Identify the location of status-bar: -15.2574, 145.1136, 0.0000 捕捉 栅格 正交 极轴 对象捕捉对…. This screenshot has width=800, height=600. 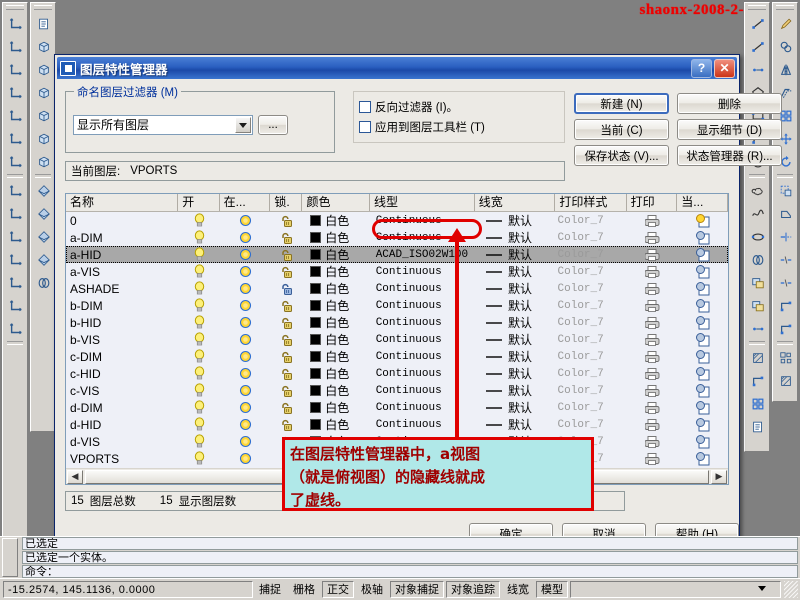
(400, 589).